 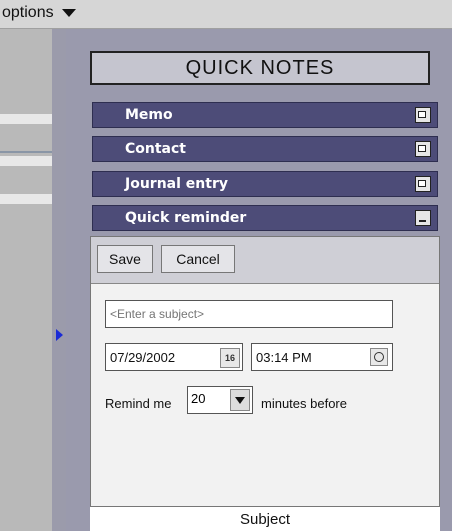 What do you see at coordinates (186, 218) in the screenshot?
I see `section-label: Quick reminder` at bounding box center [186, 218].